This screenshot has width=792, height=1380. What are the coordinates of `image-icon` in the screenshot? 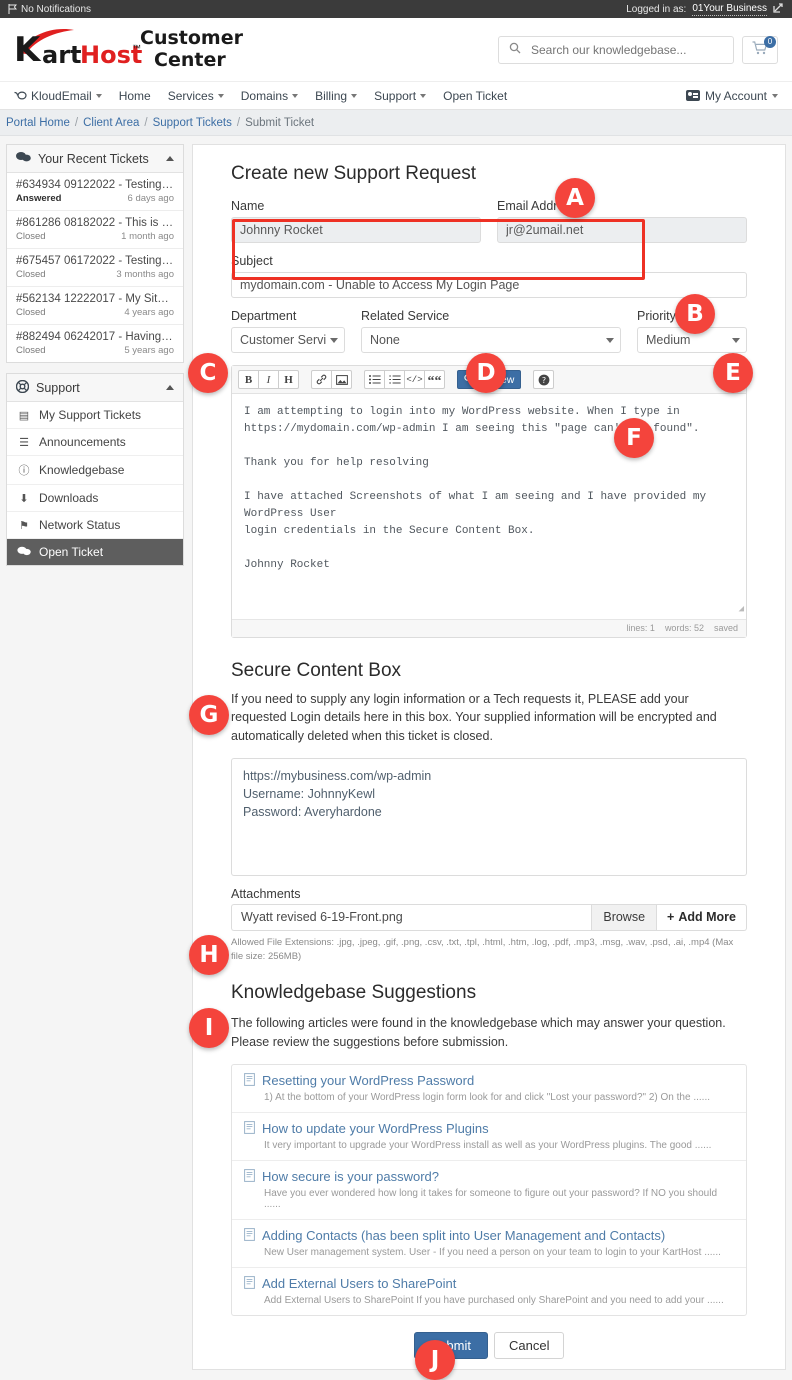 It's located at (341, 379).